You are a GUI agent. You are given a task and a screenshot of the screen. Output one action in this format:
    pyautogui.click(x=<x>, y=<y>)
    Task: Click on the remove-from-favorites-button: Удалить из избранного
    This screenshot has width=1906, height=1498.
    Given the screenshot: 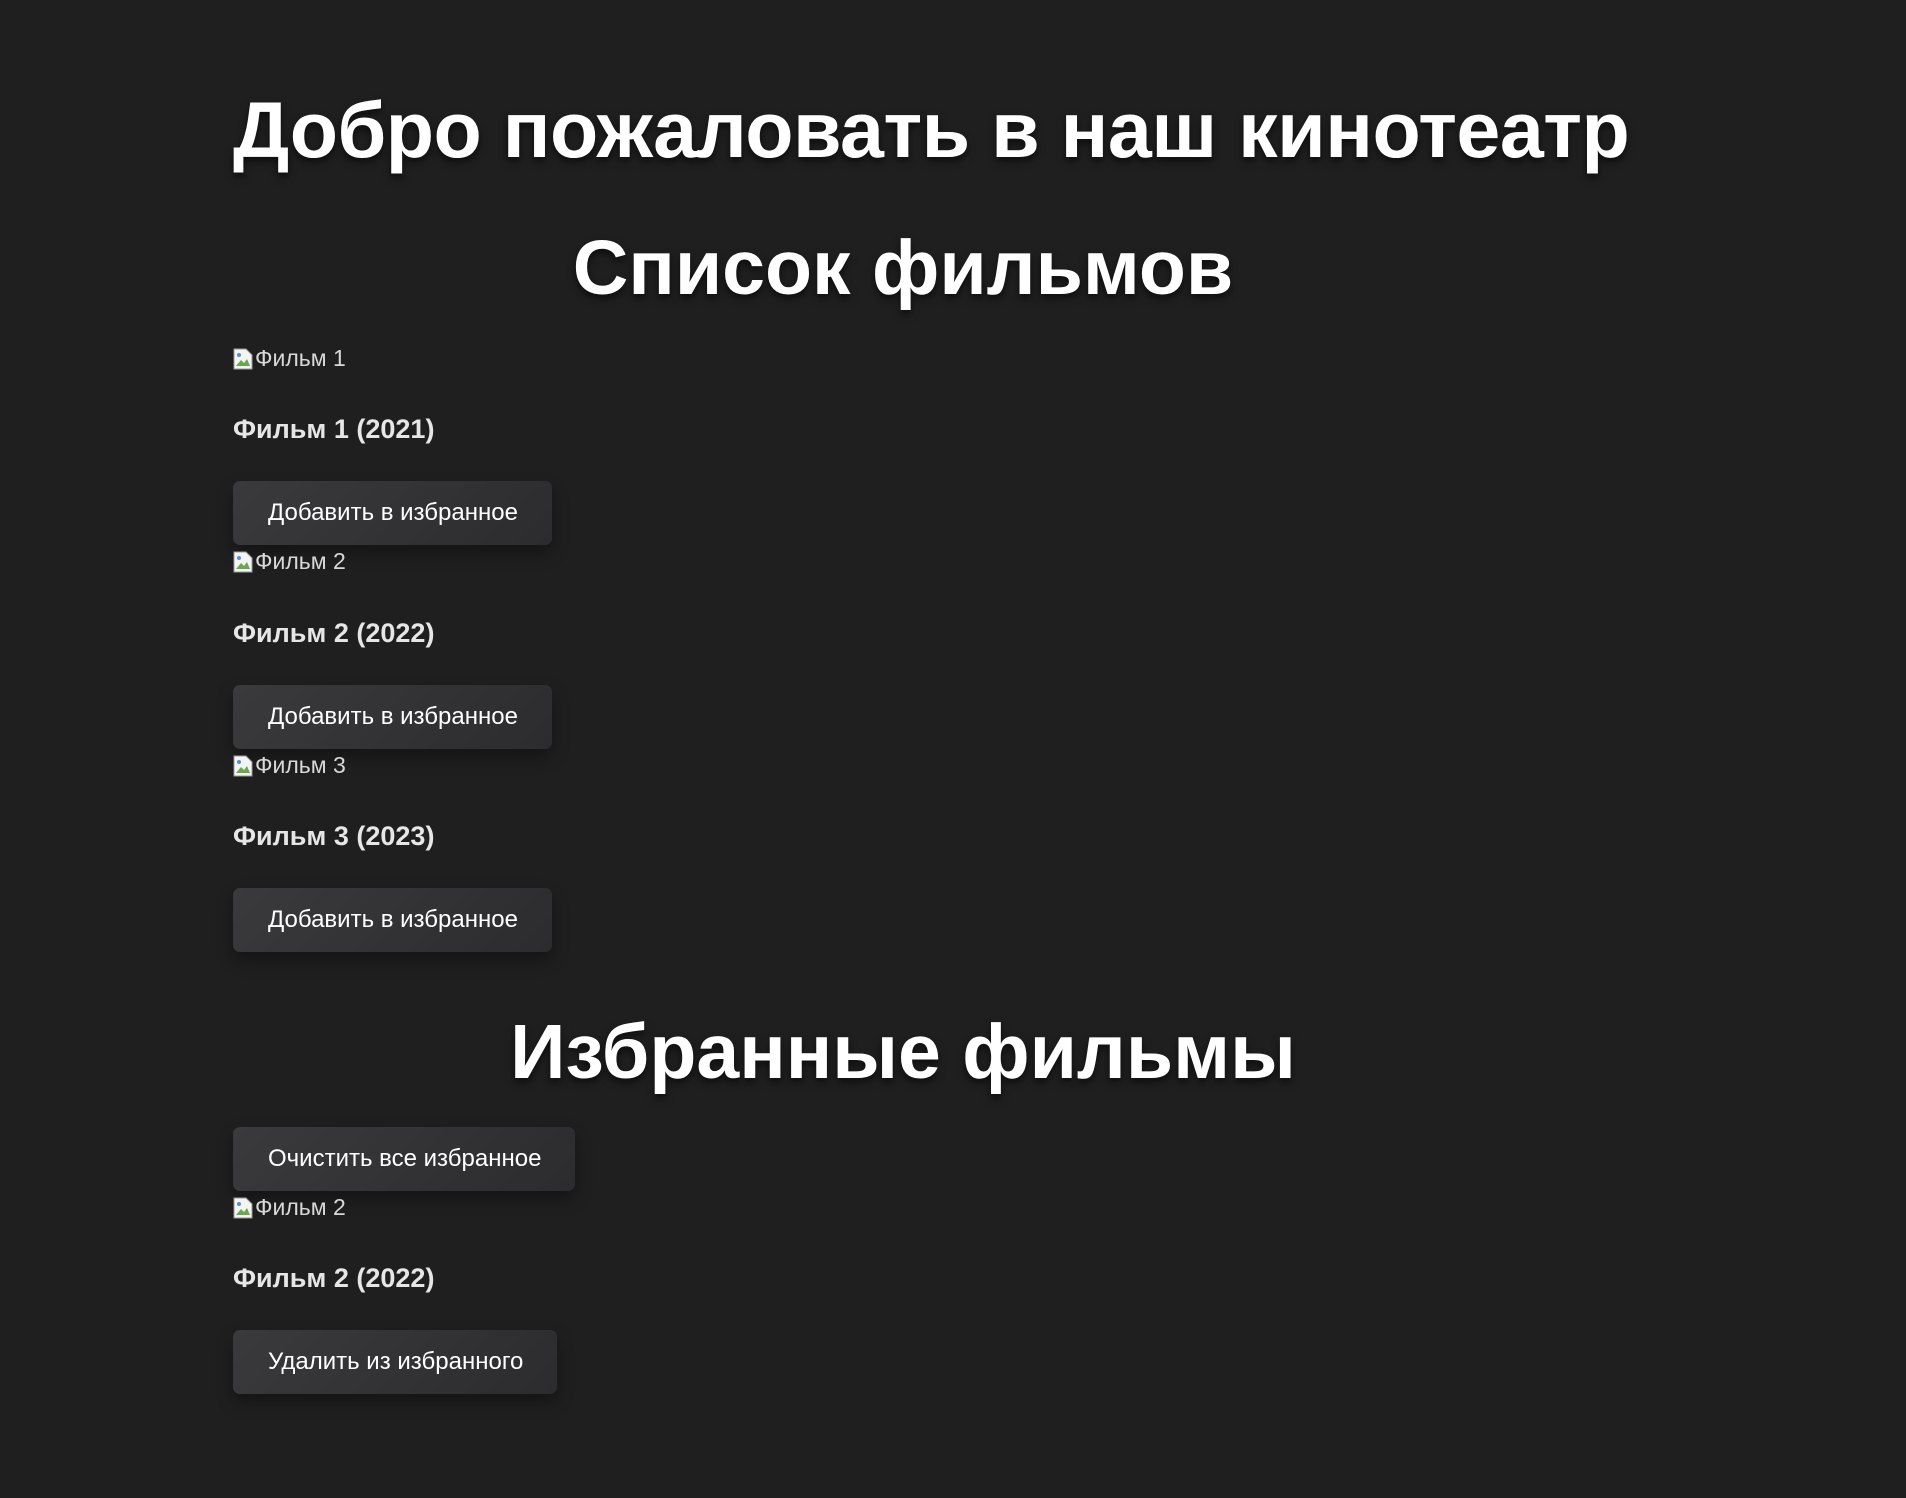 What is the action you would take?
    pyautogui.click(x=395, y=1362)
    